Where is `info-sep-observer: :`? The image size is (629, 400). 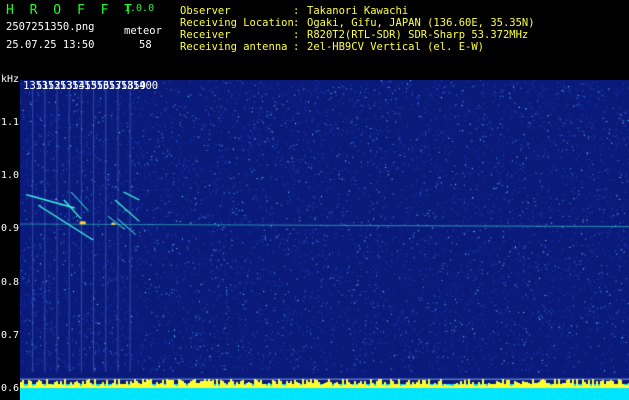
info-sep-observer: : is located at coordinates (296, 11).